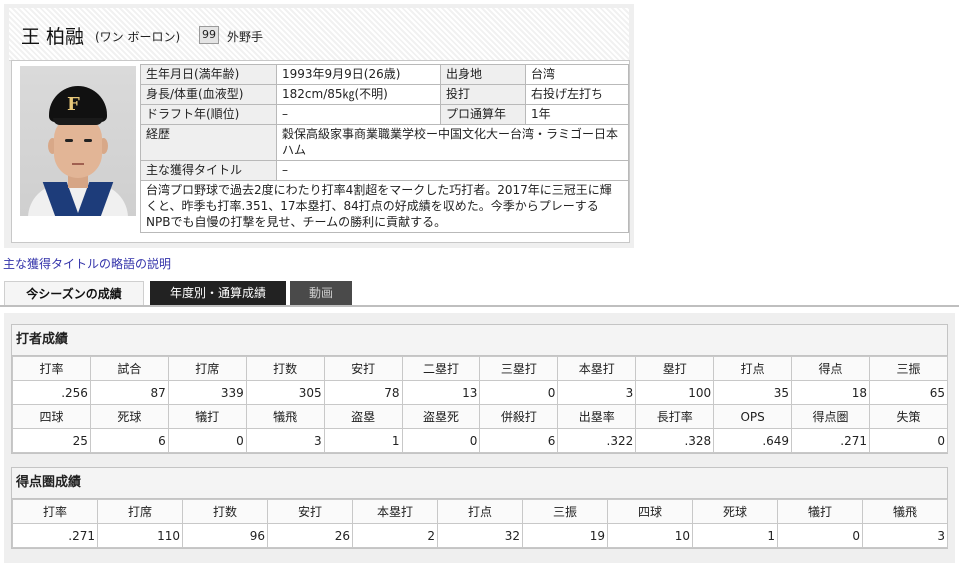 The width and height of the screenshot is (959, 563). What do you see at coordinates (310, 511) in the screenshot?
I see `risp-header-row-cell: 安打` at bounding box center [310, 511].